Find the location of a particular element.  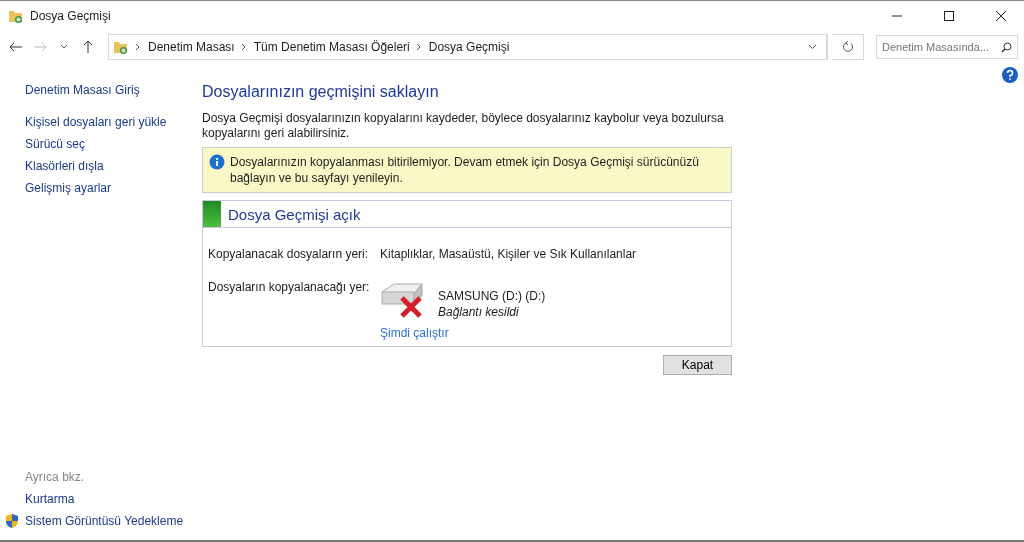

breadcrumb-item: Dosya Geçmişi is located at coordinates (469, 46).